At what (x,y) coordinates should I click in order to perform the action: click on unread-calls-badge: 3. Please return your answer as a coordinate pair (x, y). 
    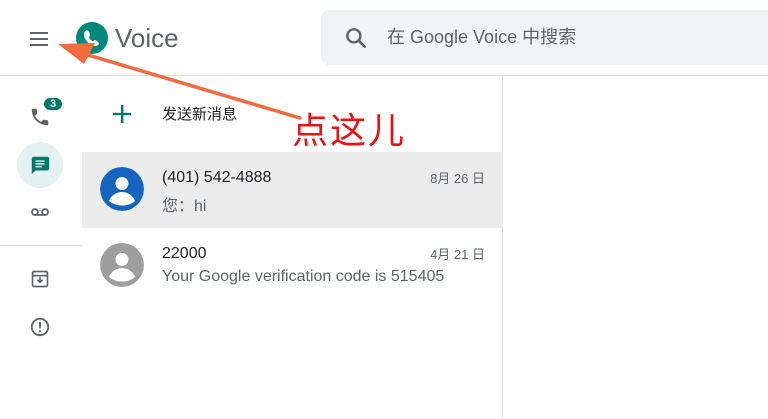
    Looking at the image, I should click on (53, 104).